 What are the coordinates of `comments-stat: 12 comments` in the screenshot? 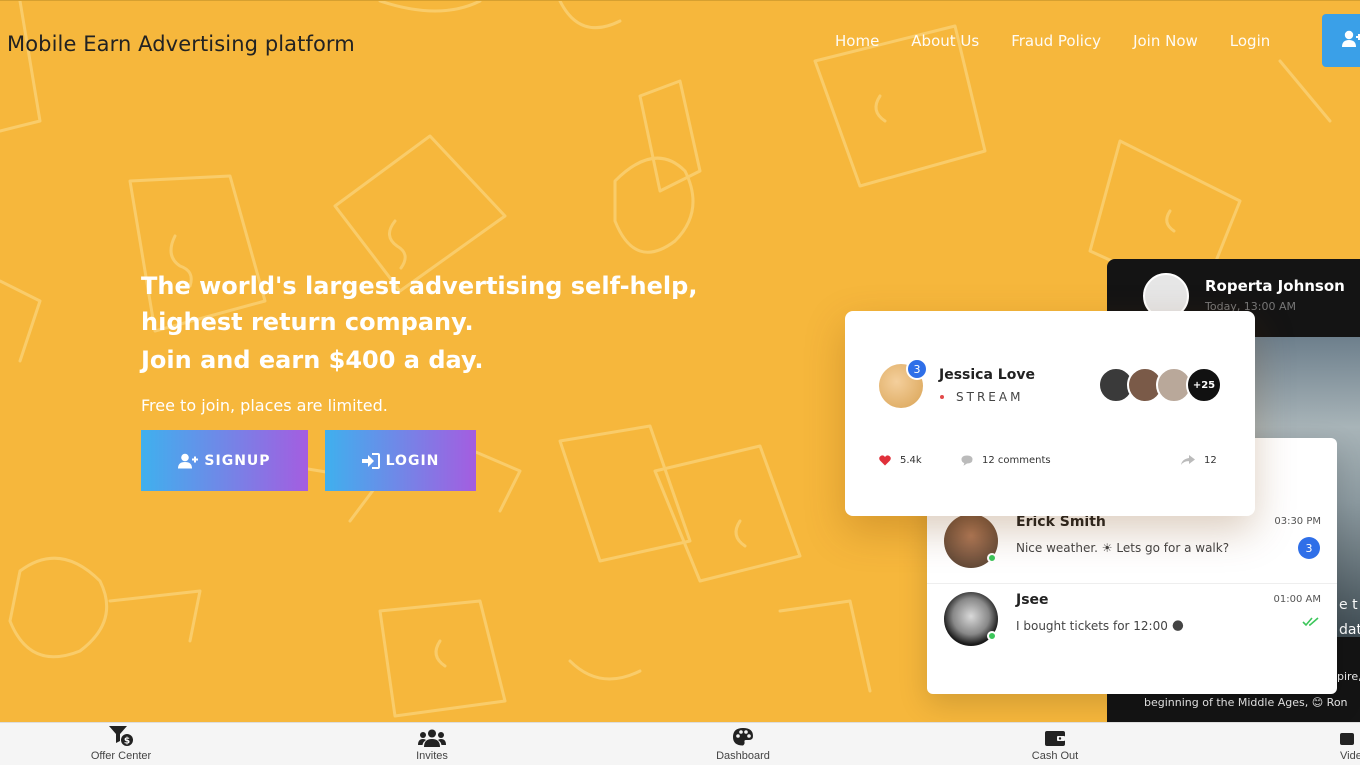 It's located at (1006, 460).